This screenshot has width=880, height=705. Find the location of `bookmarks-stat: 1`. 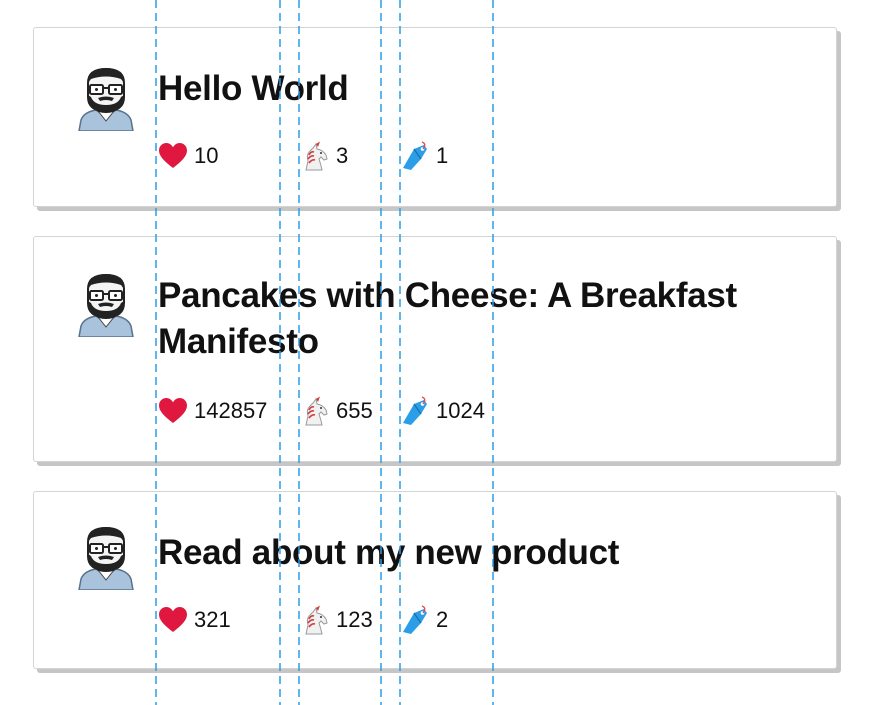

bookmarks-stat: 1 is located at coordinates (424, 156).